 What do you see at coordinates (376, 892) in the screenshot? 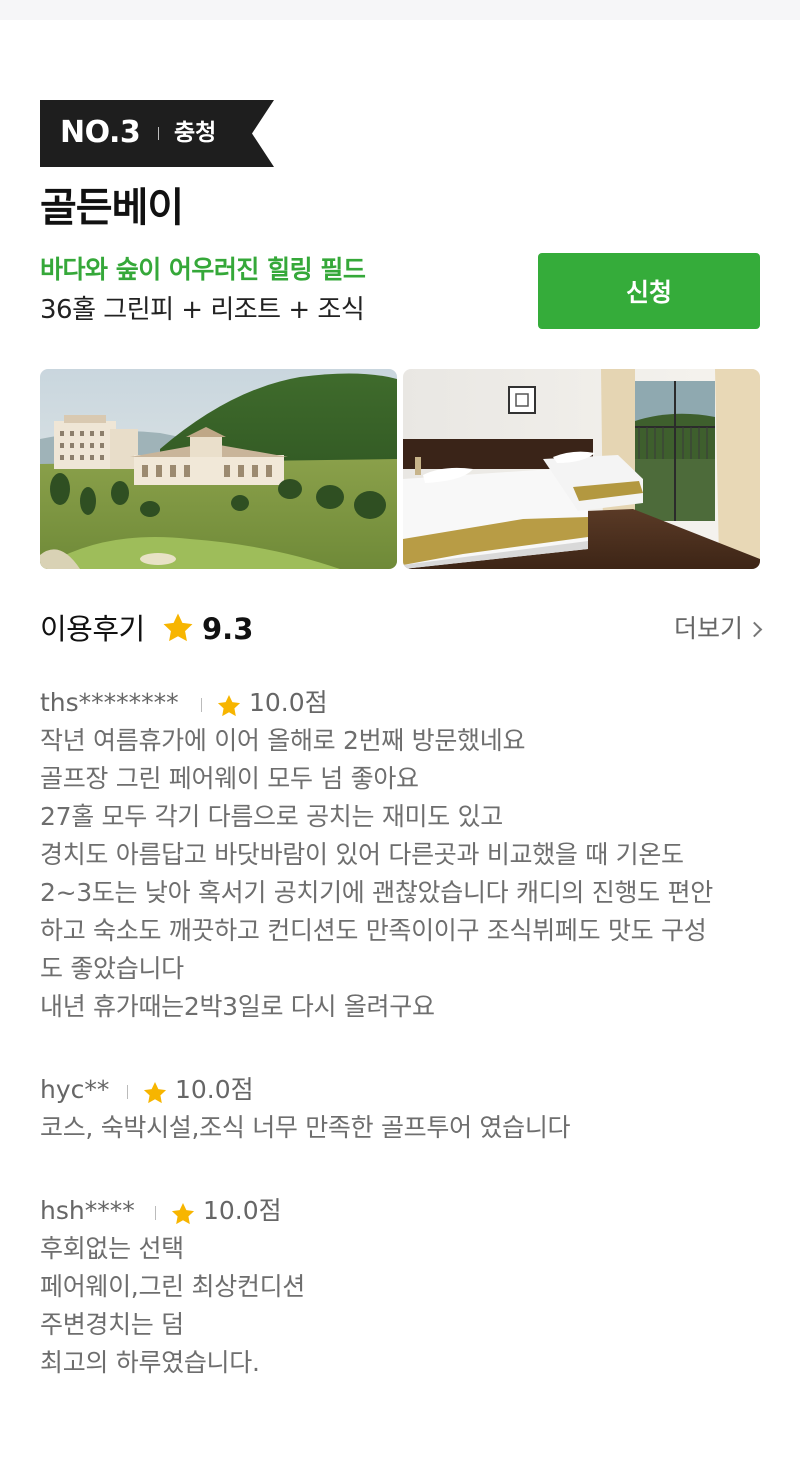
I see `review-line: 2~3도는 낮아 혹서기 공치기에 괜찮았습니다 캐디의 진행도 편안` at bounding box center [376, 892].